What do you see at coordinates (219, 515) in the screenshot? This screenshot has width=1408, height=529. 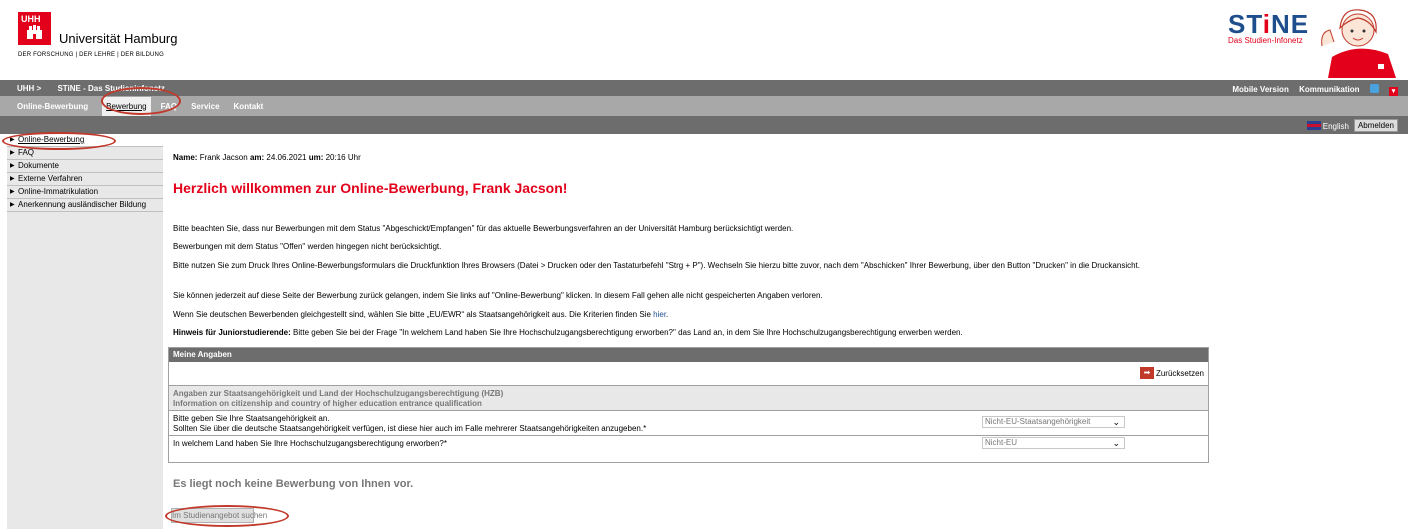 I see `search-program-button: Im Studienangebot suchen` at bounding box center [219, 515].